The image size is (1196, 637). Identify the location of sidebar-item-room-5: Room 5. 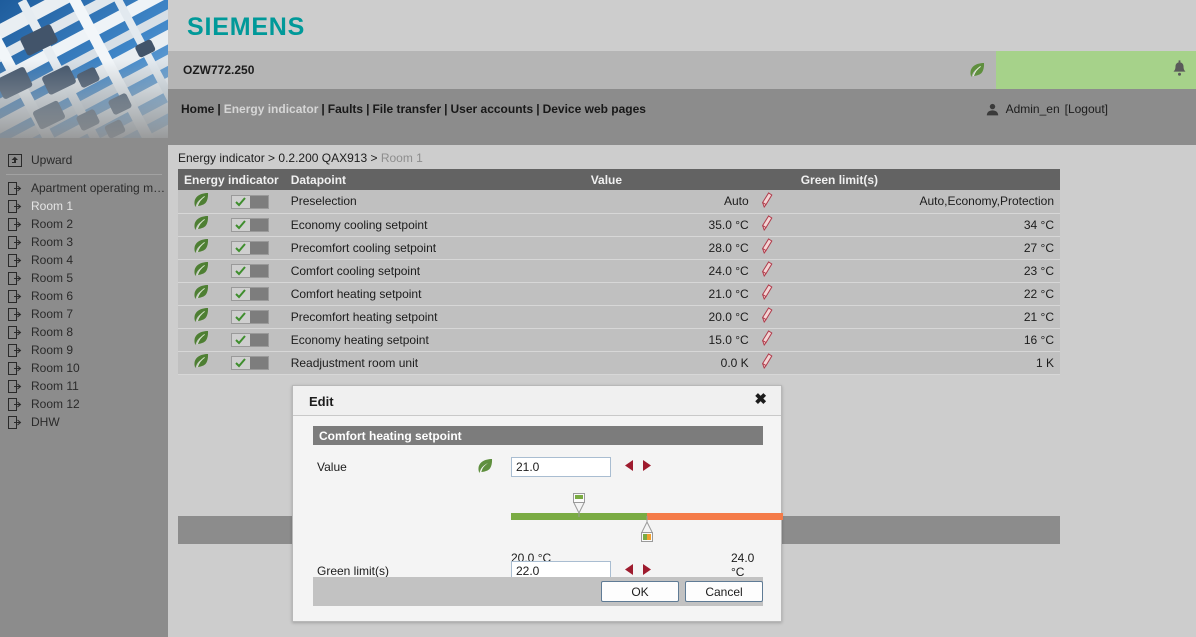
(84, 278).